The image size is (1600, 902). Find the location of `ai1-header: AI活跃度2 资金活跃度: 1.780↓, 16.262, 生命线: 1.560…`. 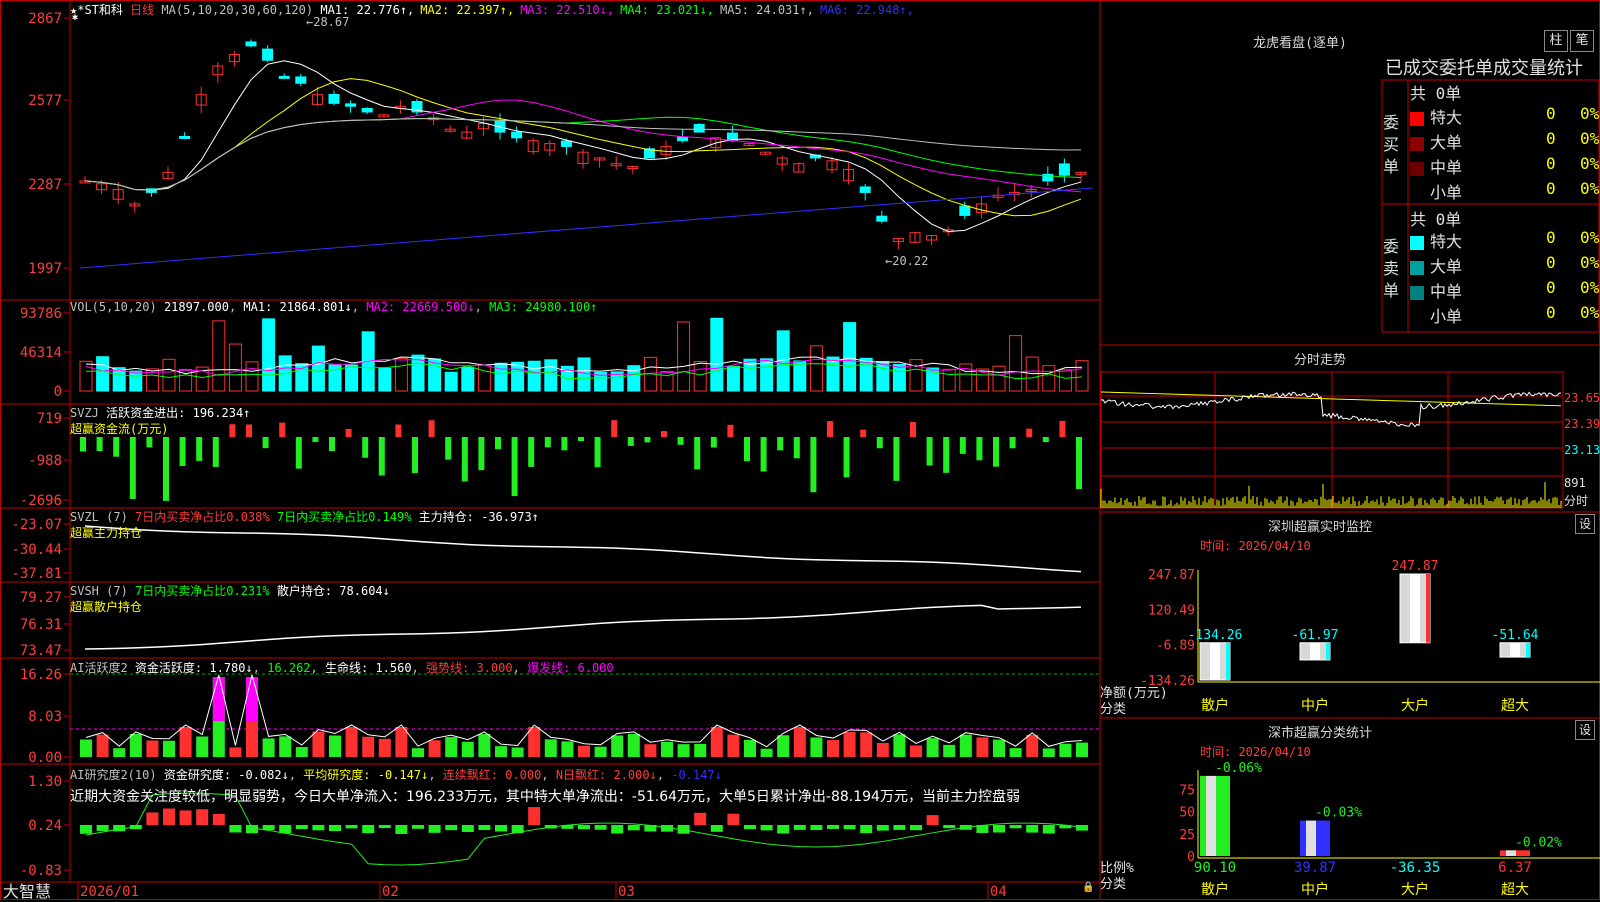

ai1-header: AI活跃度2 资金活跃度: 1.780↓, 16.262, 生命线: 1.560… is located at coordinates (342, 668).